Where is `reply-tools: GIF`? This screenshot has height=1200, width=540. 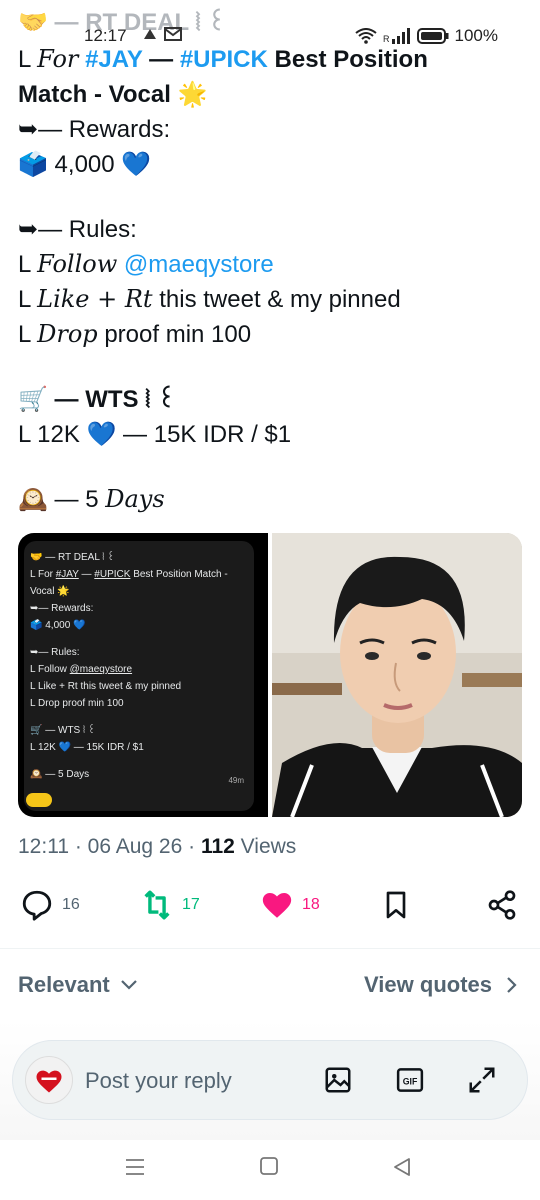 reply-tools: GIF is located at coordinates (410, 1080).